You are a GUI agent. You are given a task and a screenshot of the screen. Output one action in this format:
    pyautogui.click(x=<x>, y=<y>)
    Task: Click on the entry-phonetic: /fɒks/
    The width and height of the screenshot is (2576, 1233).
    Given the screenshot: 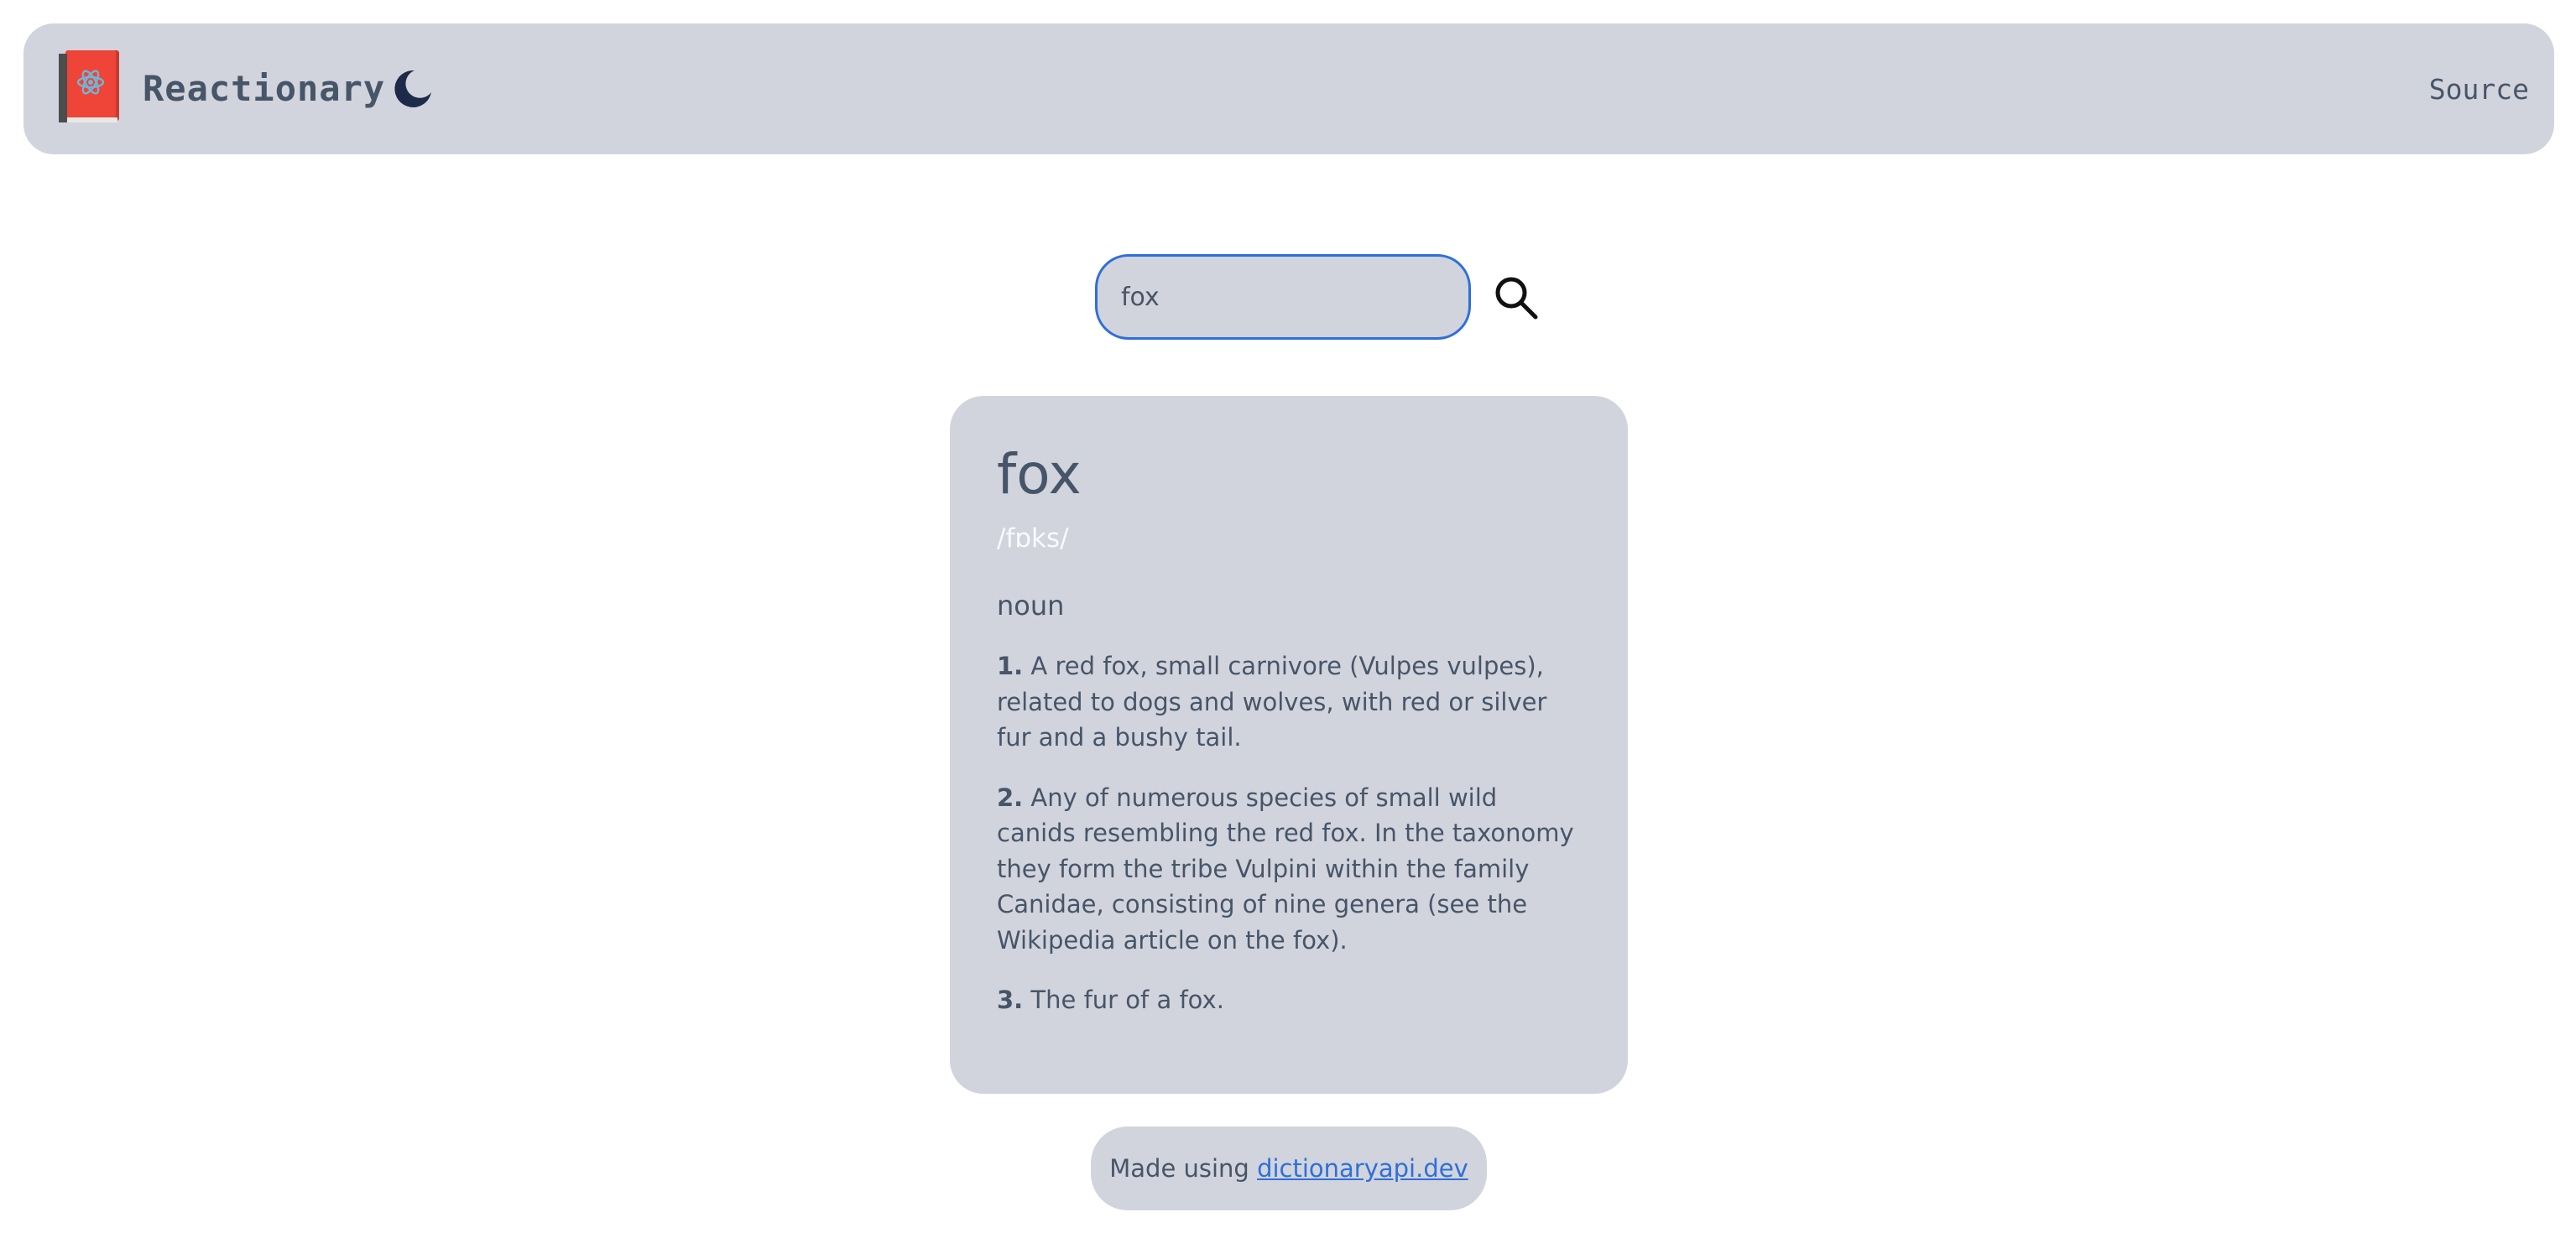 What is the action you would take?
    pyautogui.click(x=1033, y=538)
    